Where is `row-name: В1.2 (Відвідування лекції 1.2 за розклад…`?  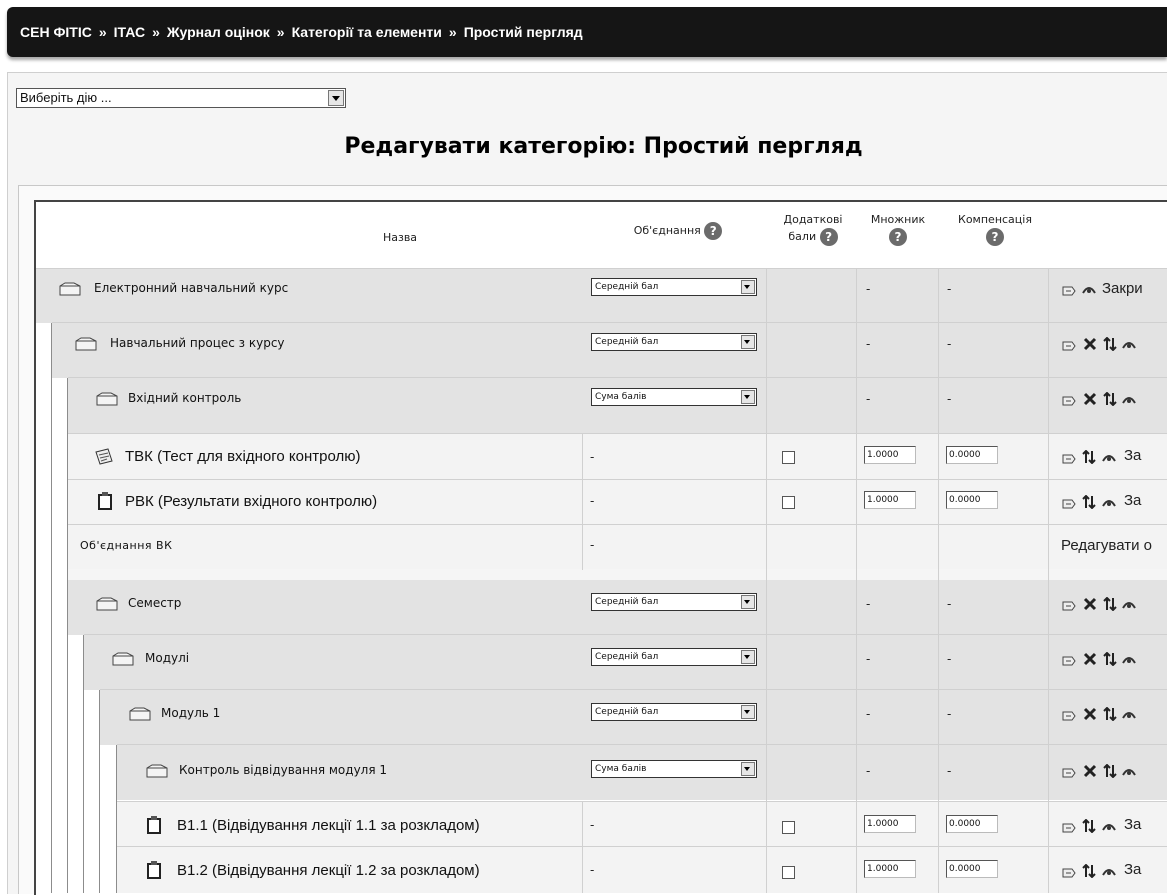 row-name: В1.2 (Відвідування лекції 1.2 за розклад… is located at coordinates (328, 870).